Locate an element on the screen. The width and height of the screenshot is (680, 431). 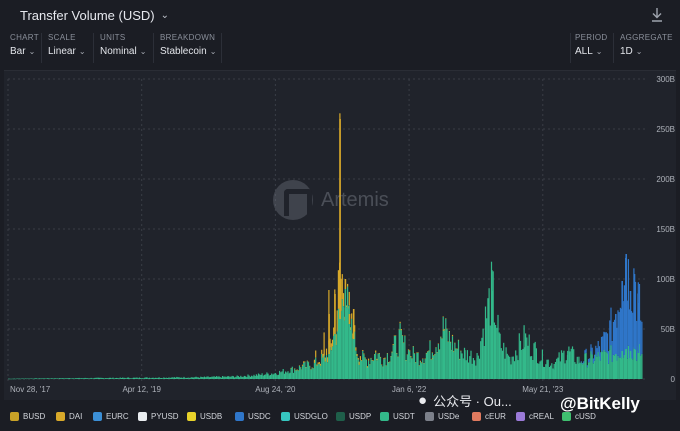
artemis-logo-icon is located at coordinates (293, 200).